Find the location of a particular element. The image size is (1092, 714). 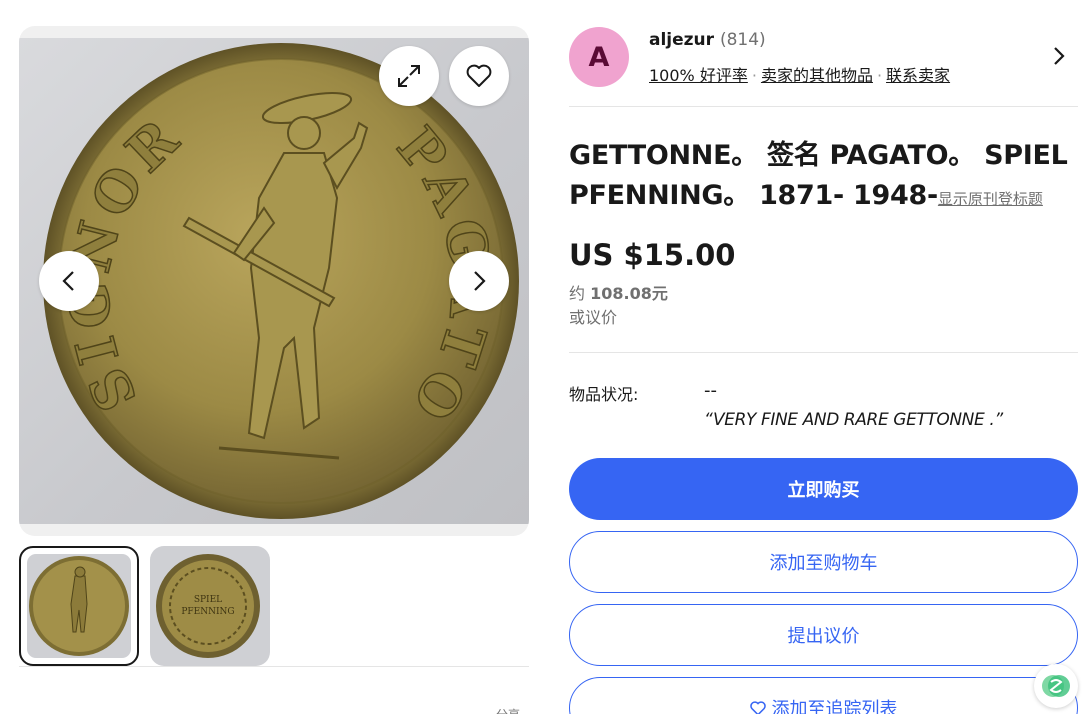

make-offer-button: 提出议价 is located at coordinates (823, 635).